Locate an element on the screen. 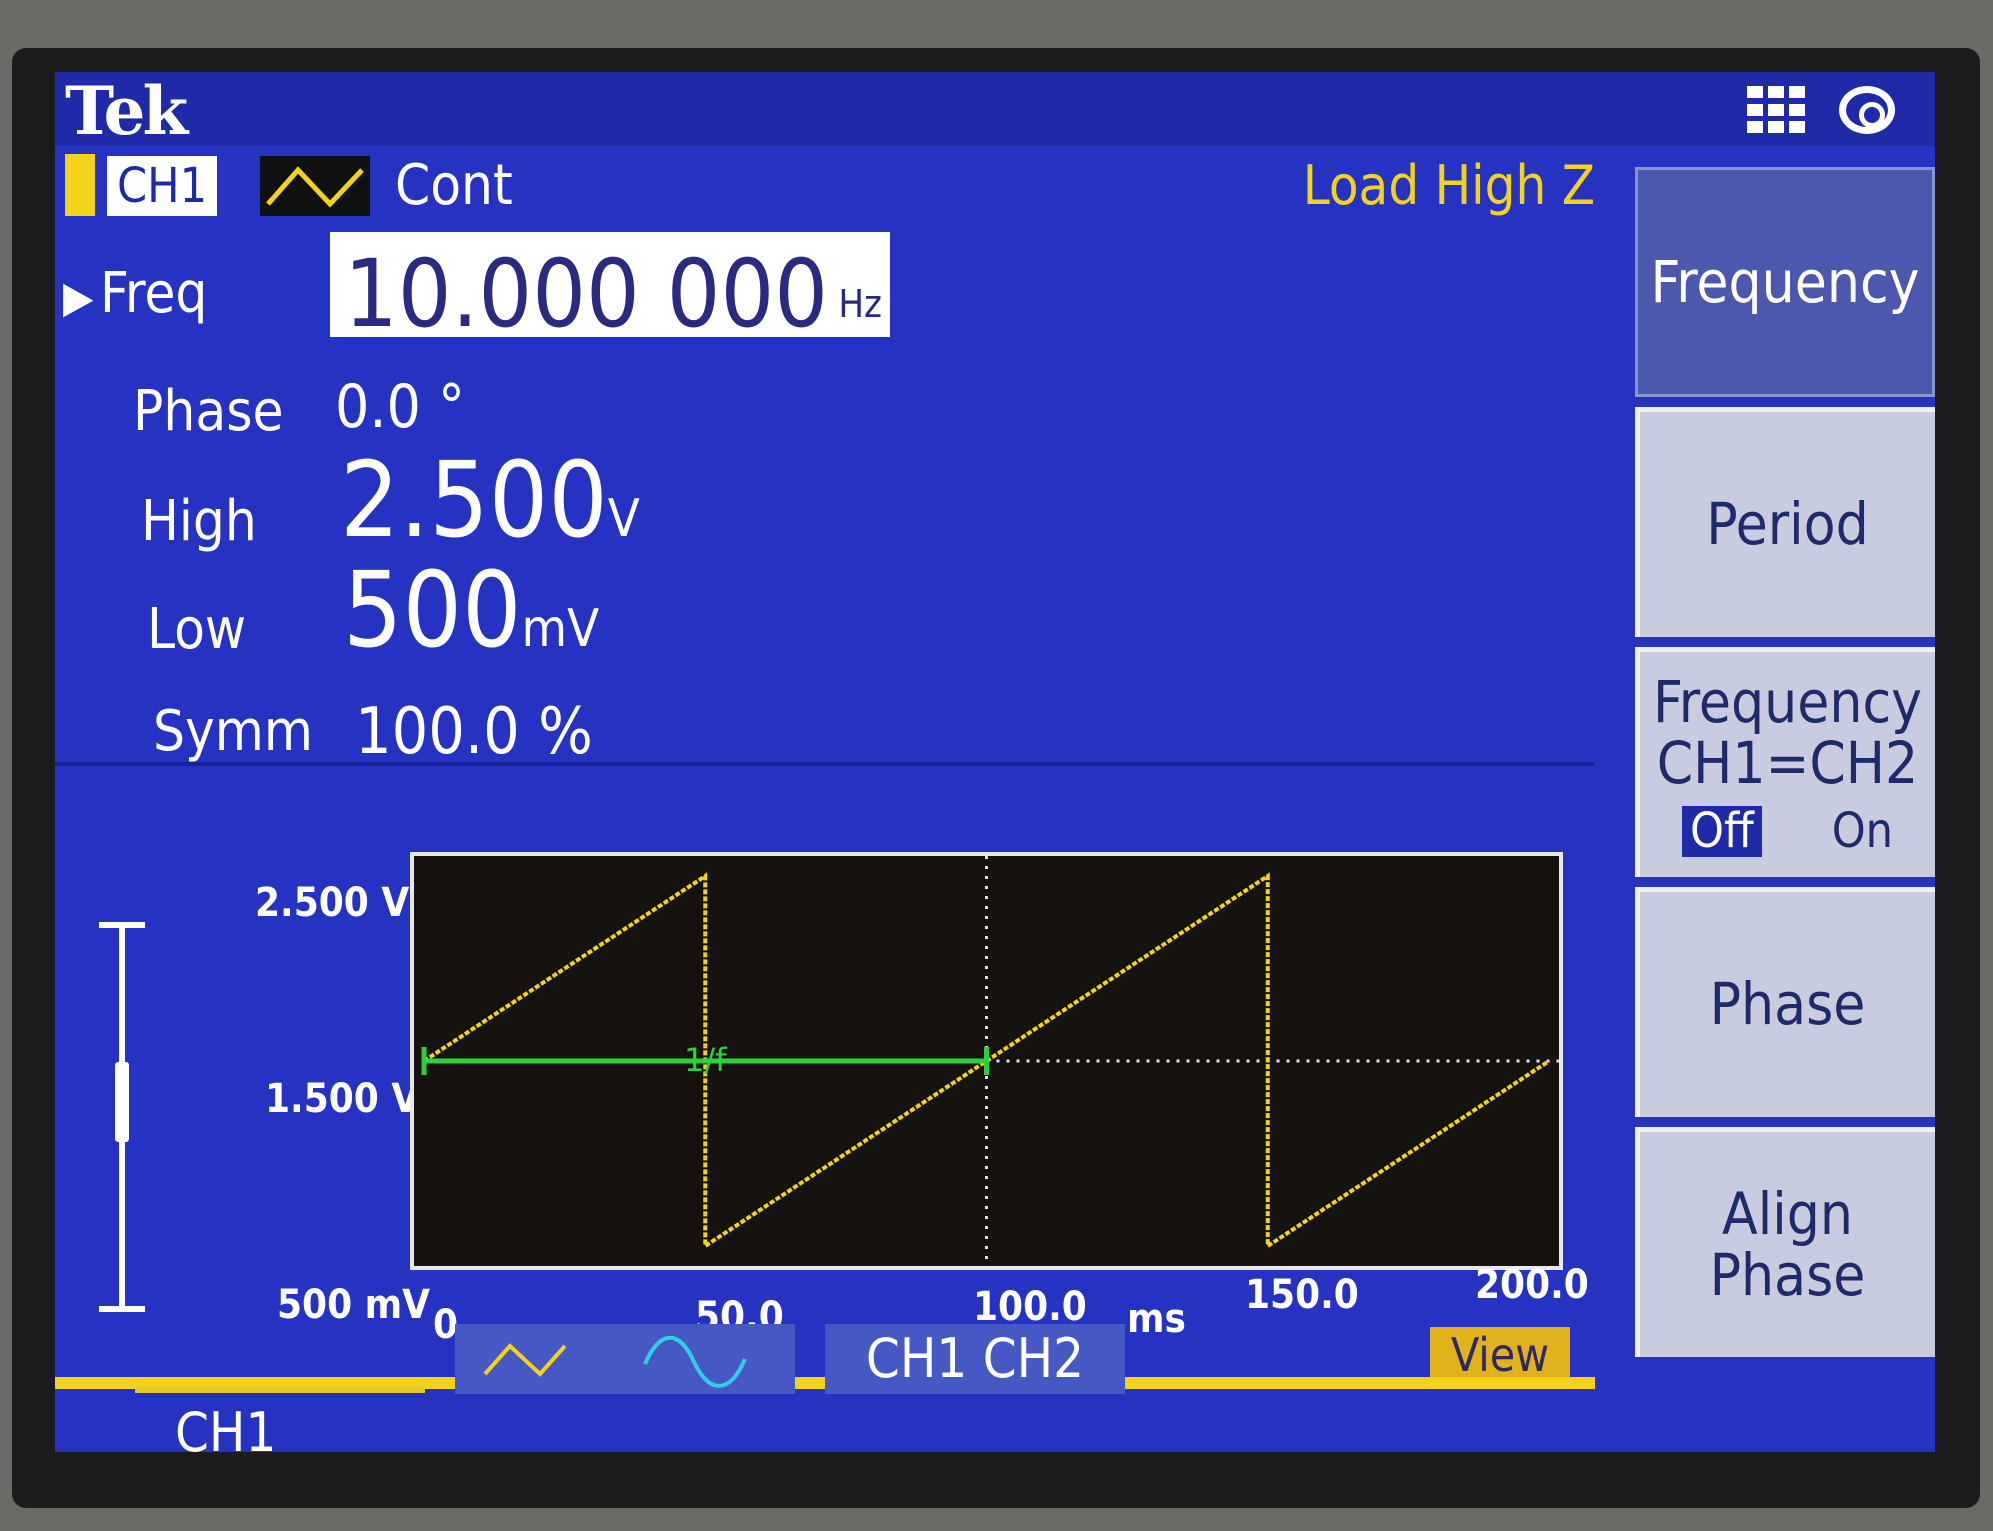 This screenshot has width=1993, height=1531. selected-arrow-icon: ▶ is located at coordinates (78, 297).